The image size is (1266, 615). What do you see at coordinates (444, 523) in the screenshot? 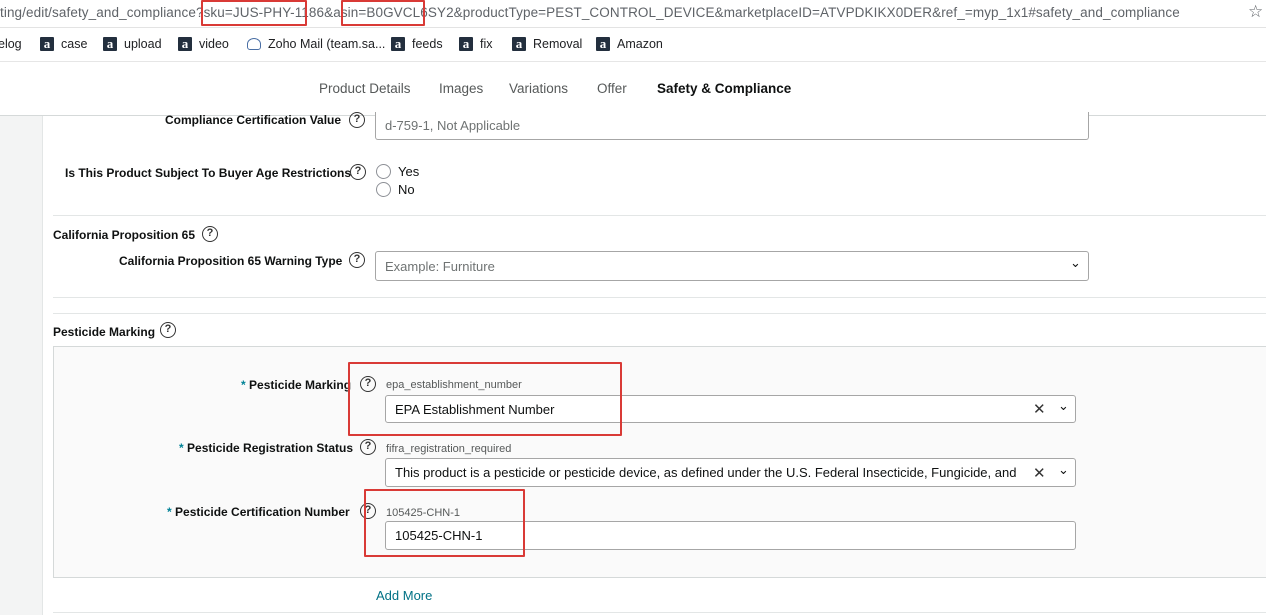
I see `highlight-box-certification` at bounding box center [444, 523].